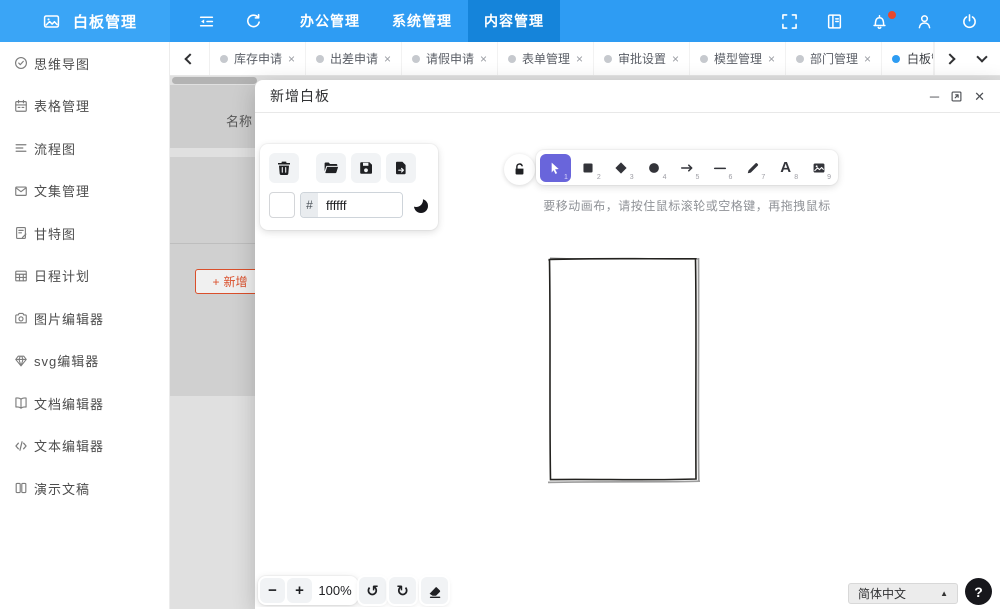 This screenshot has height=609, width=1000. What do you see at coordinates (330, 21) in the screenshot?
I see `nav-item-office: 办公管理` at bounding box center [330, 21].